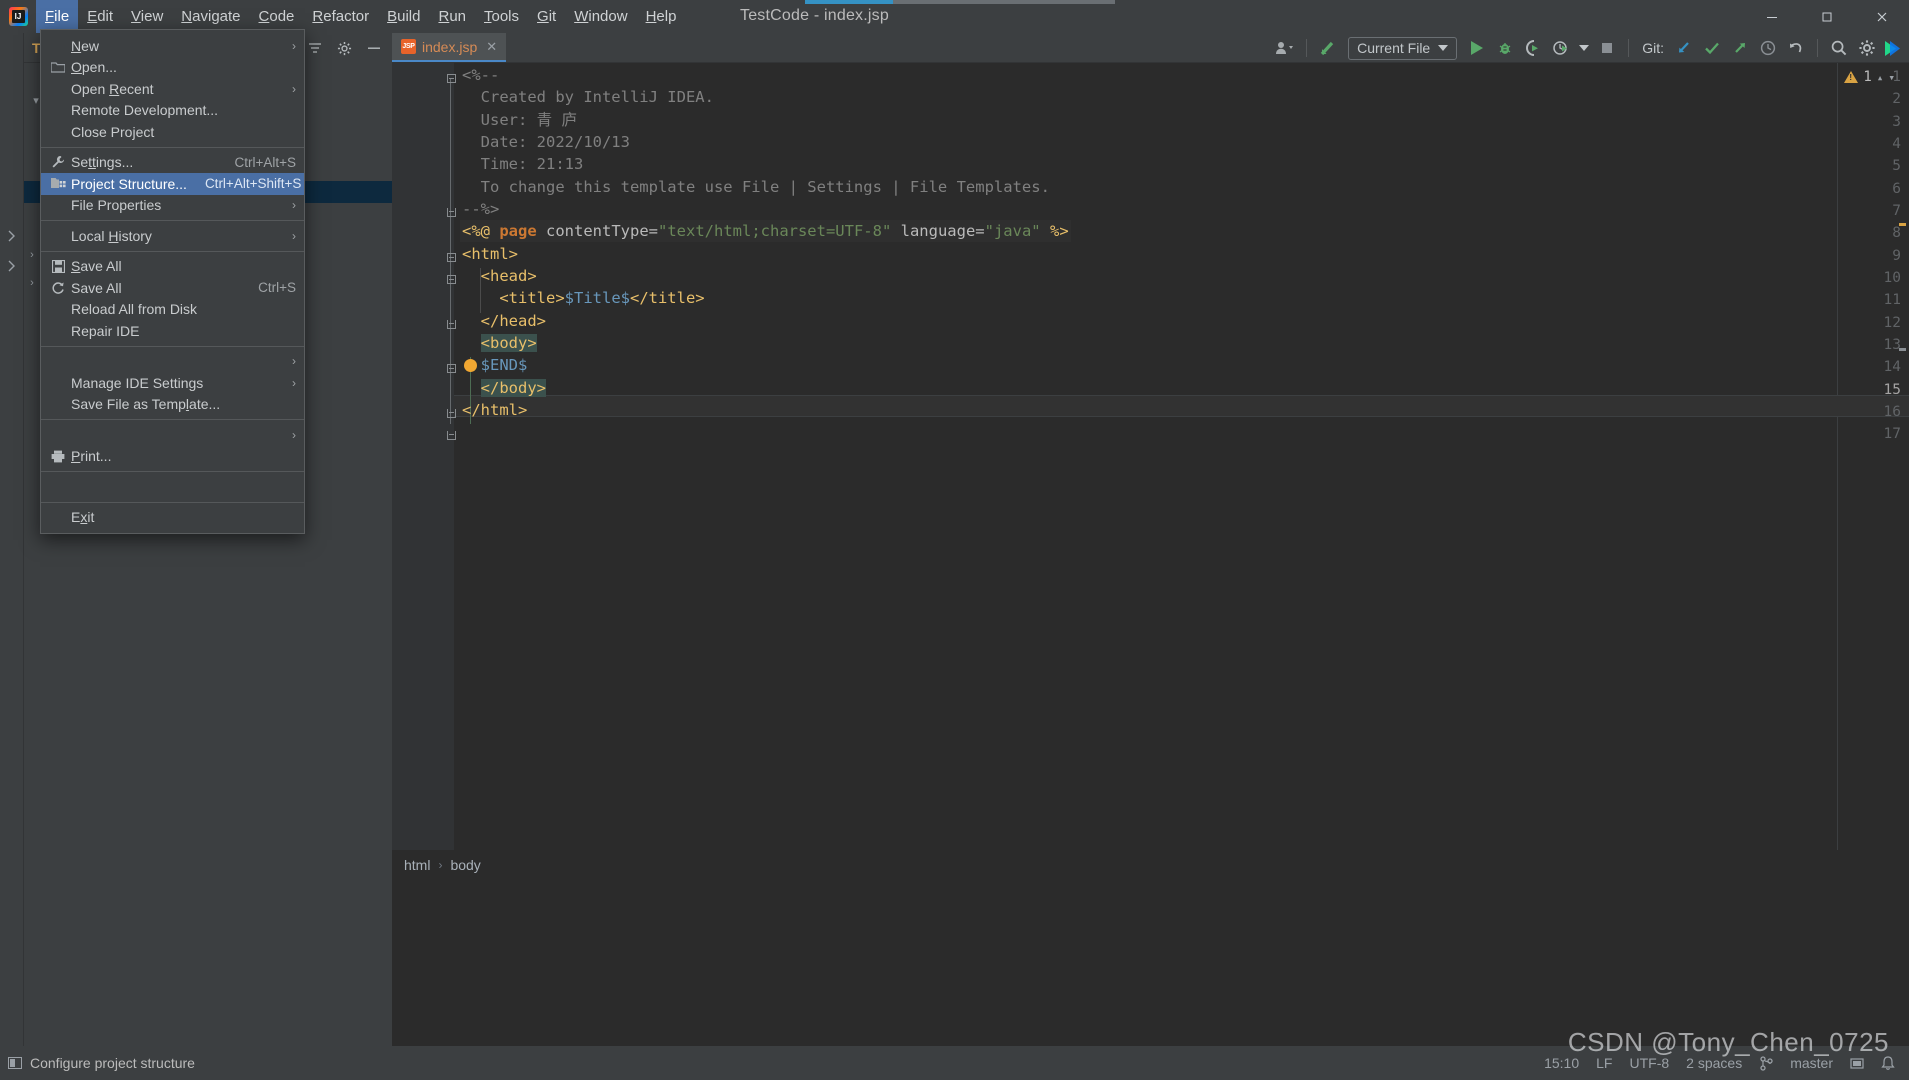 The width and height of the screenshot is (1909, 1080). Describe the element at coordinates (1895, 48) in the screenshot. I see `ide-avatar-icon` at that location.